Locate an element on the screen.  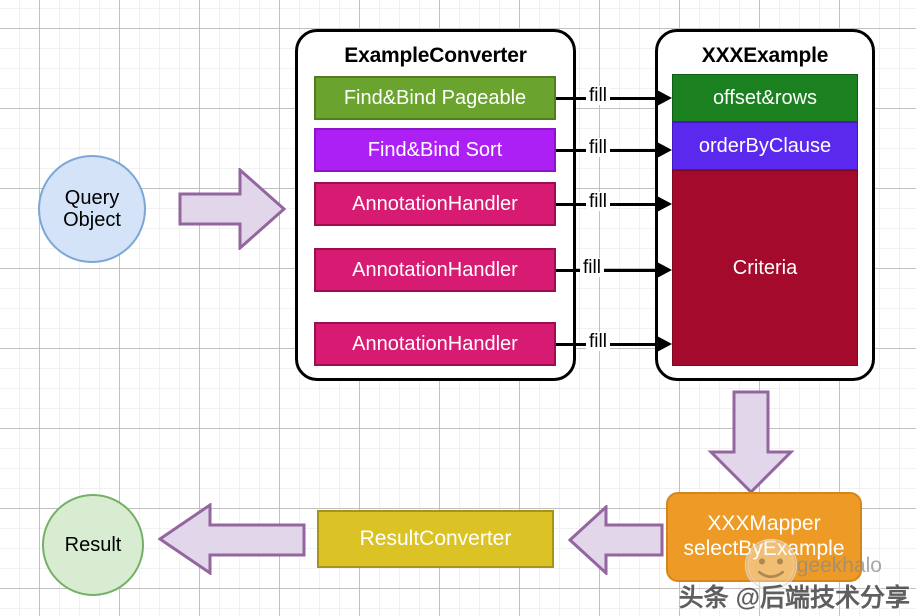
example-field-order-by-clause: orderByClause is located at coordinates (765, 146).